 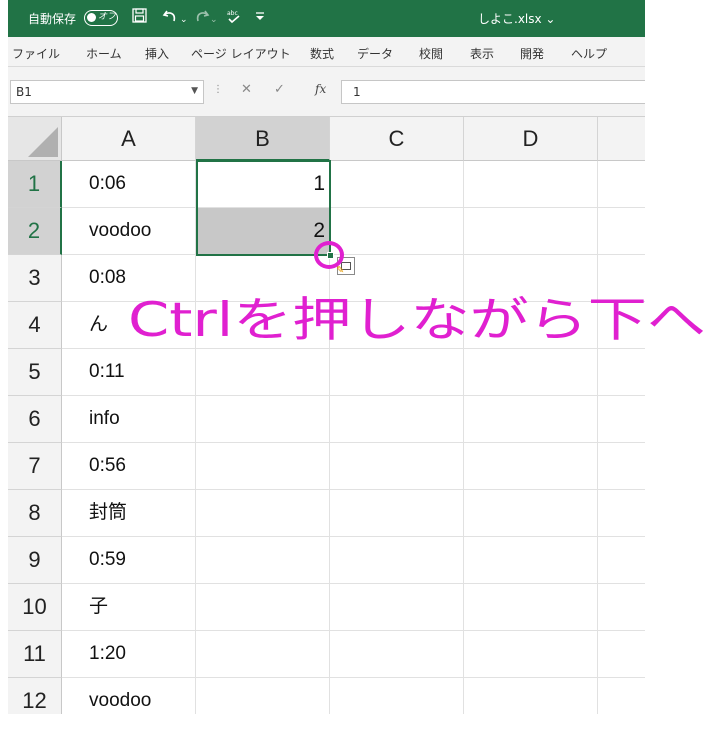 I want to click on cell-c7, so click(x=397, y=466).